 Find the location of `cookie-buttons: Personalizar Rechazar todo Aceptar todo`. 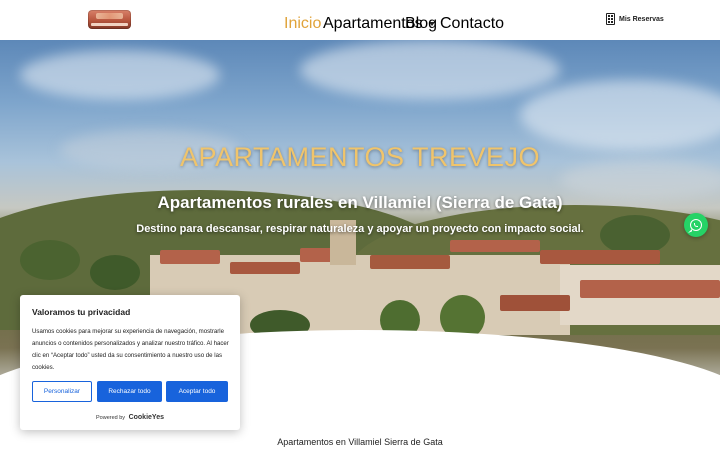

cookie-buttons: Personalizar Rechazar todo Aceptar todo is located at coordinates (130, 391).